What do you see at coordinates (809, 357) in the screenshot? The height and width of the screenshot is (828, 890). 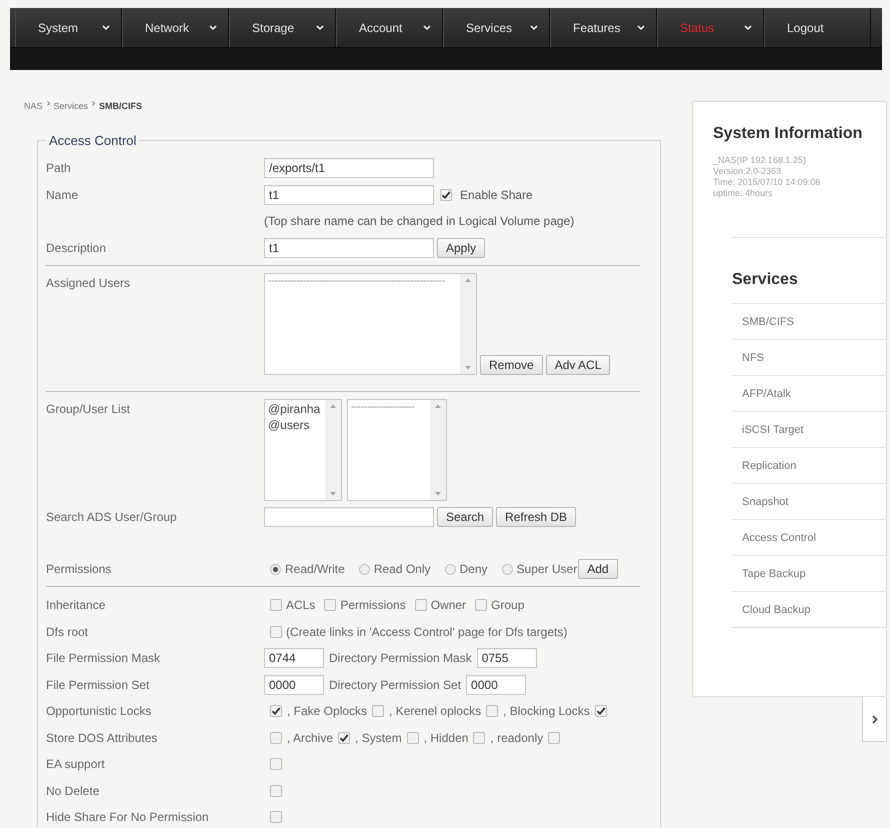 I see `sidebar-link: NFS` at bounding box center [809, 357].